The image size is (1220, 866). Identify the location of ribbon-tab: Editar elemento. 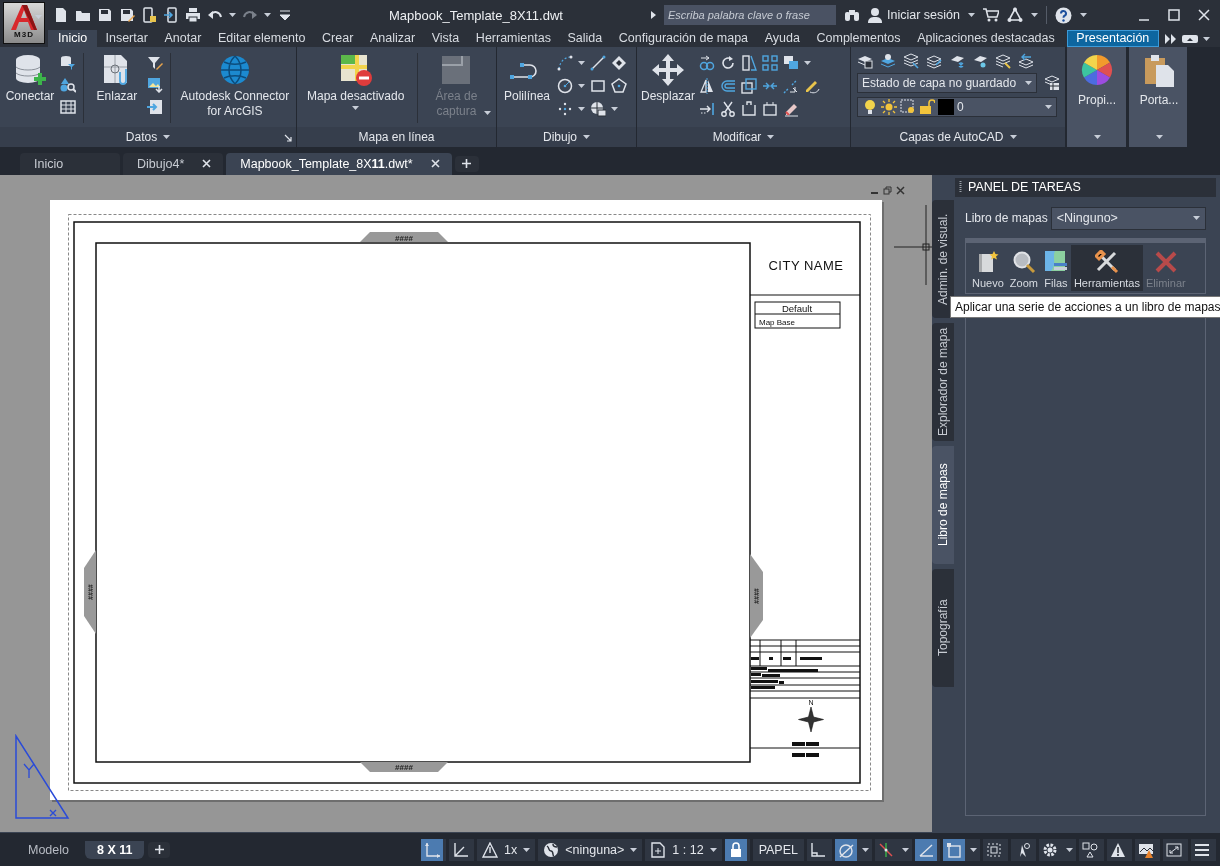
(261, 38).